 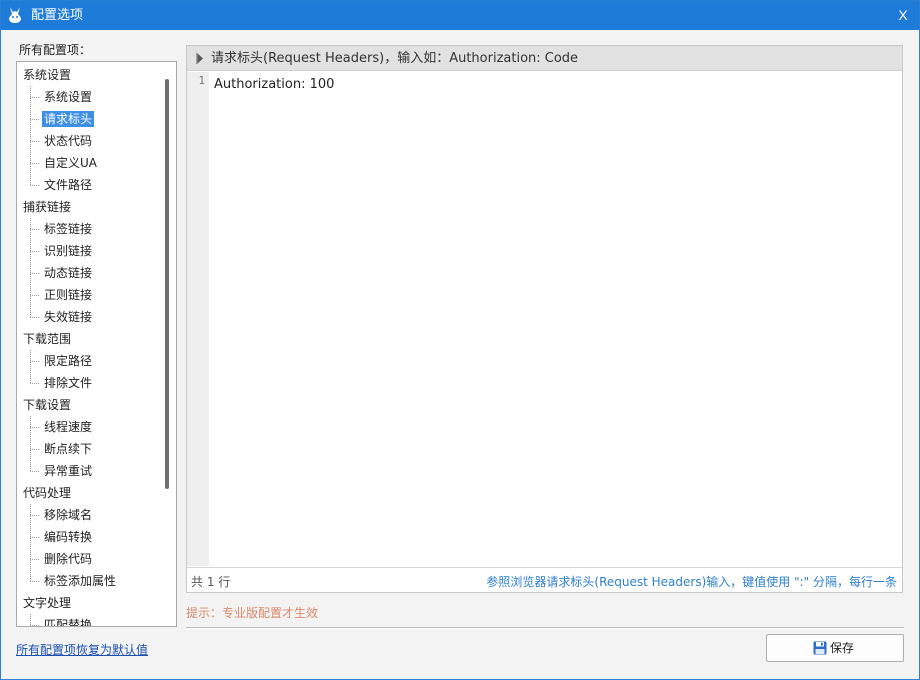 I want to click on tree-group: 捕获链接标签链接识别链接动态链接正则链接失效链接, so click(x=89, y=262).